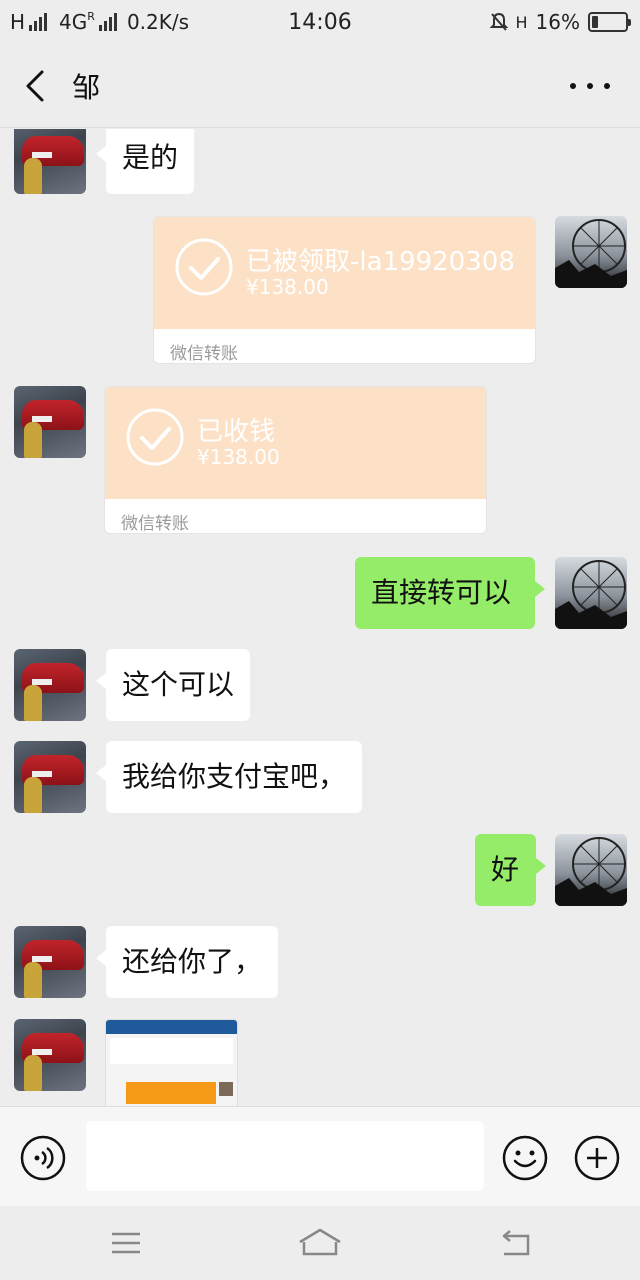  What do you see at coordinates (192, 961) in the screenshot?
I see `message-text: 还给你了，` at bounding box center [192, 961].